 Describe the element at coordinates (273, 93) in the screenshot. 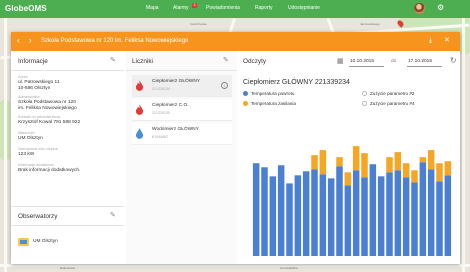

I see `param-label: Temperatura powrotu` at that location.